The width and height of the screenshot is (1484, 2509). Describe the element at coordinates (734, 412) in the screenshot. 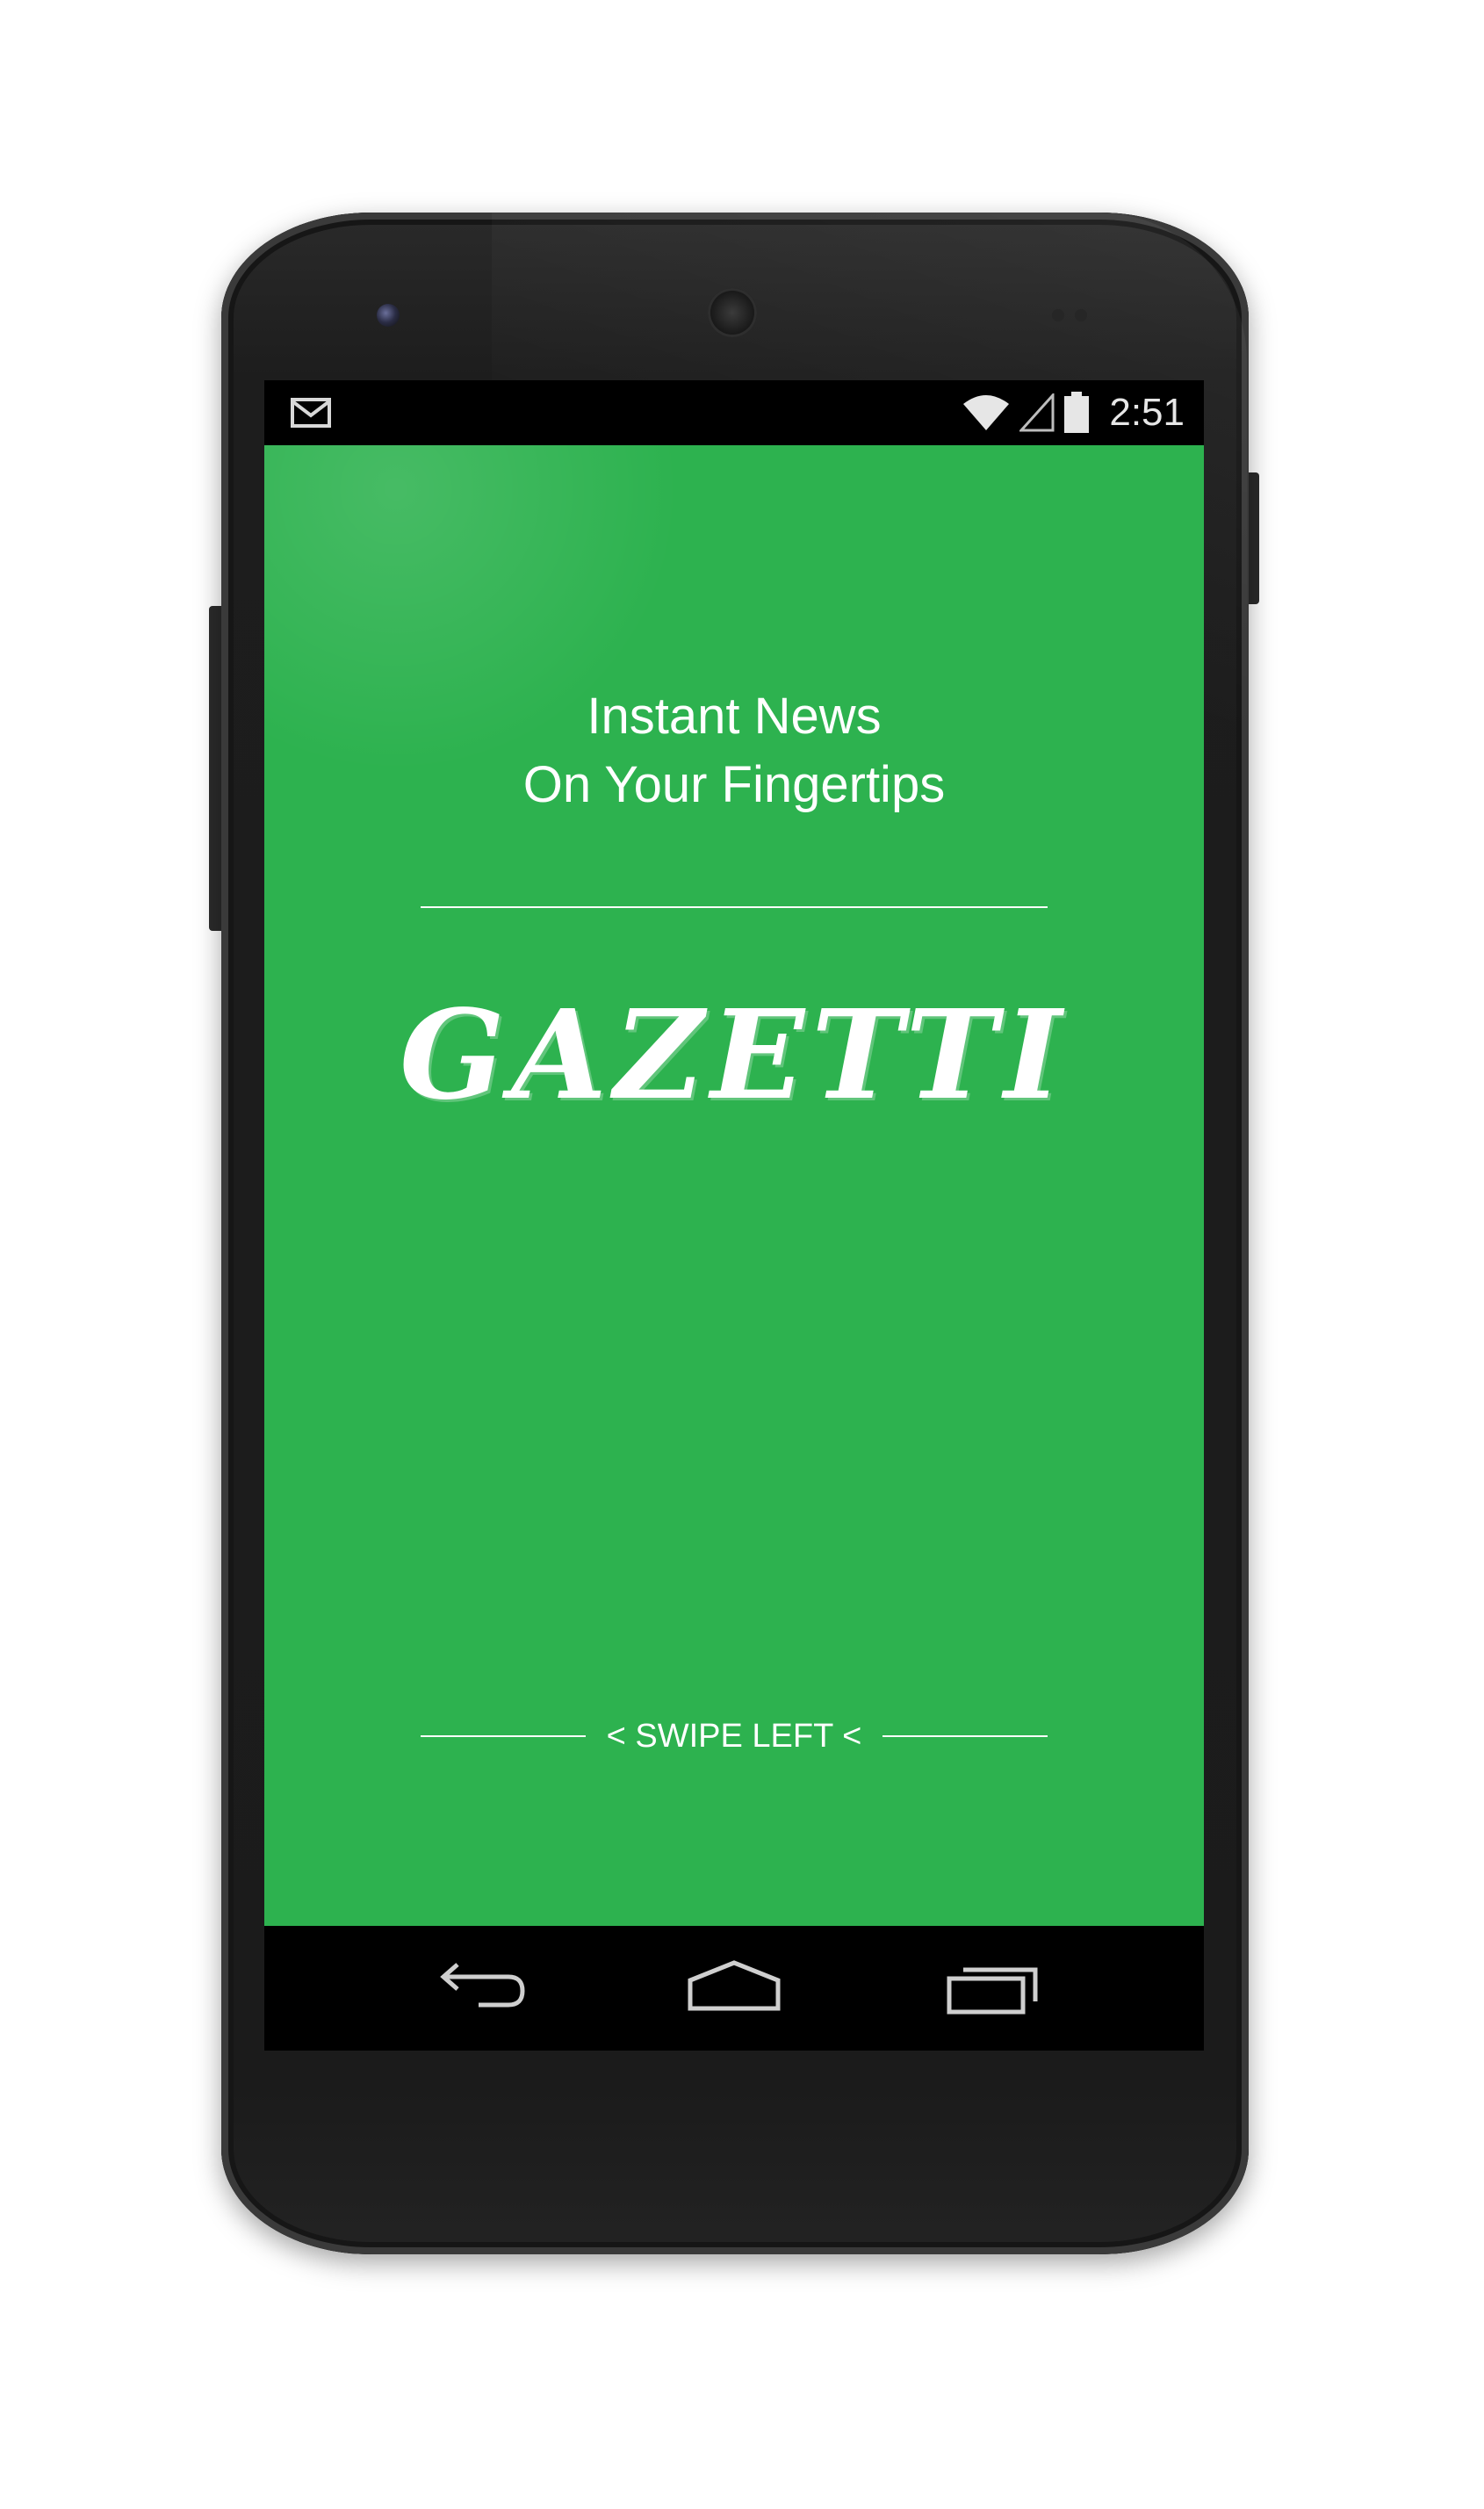

I see `status-bar: 2:51` at that location.